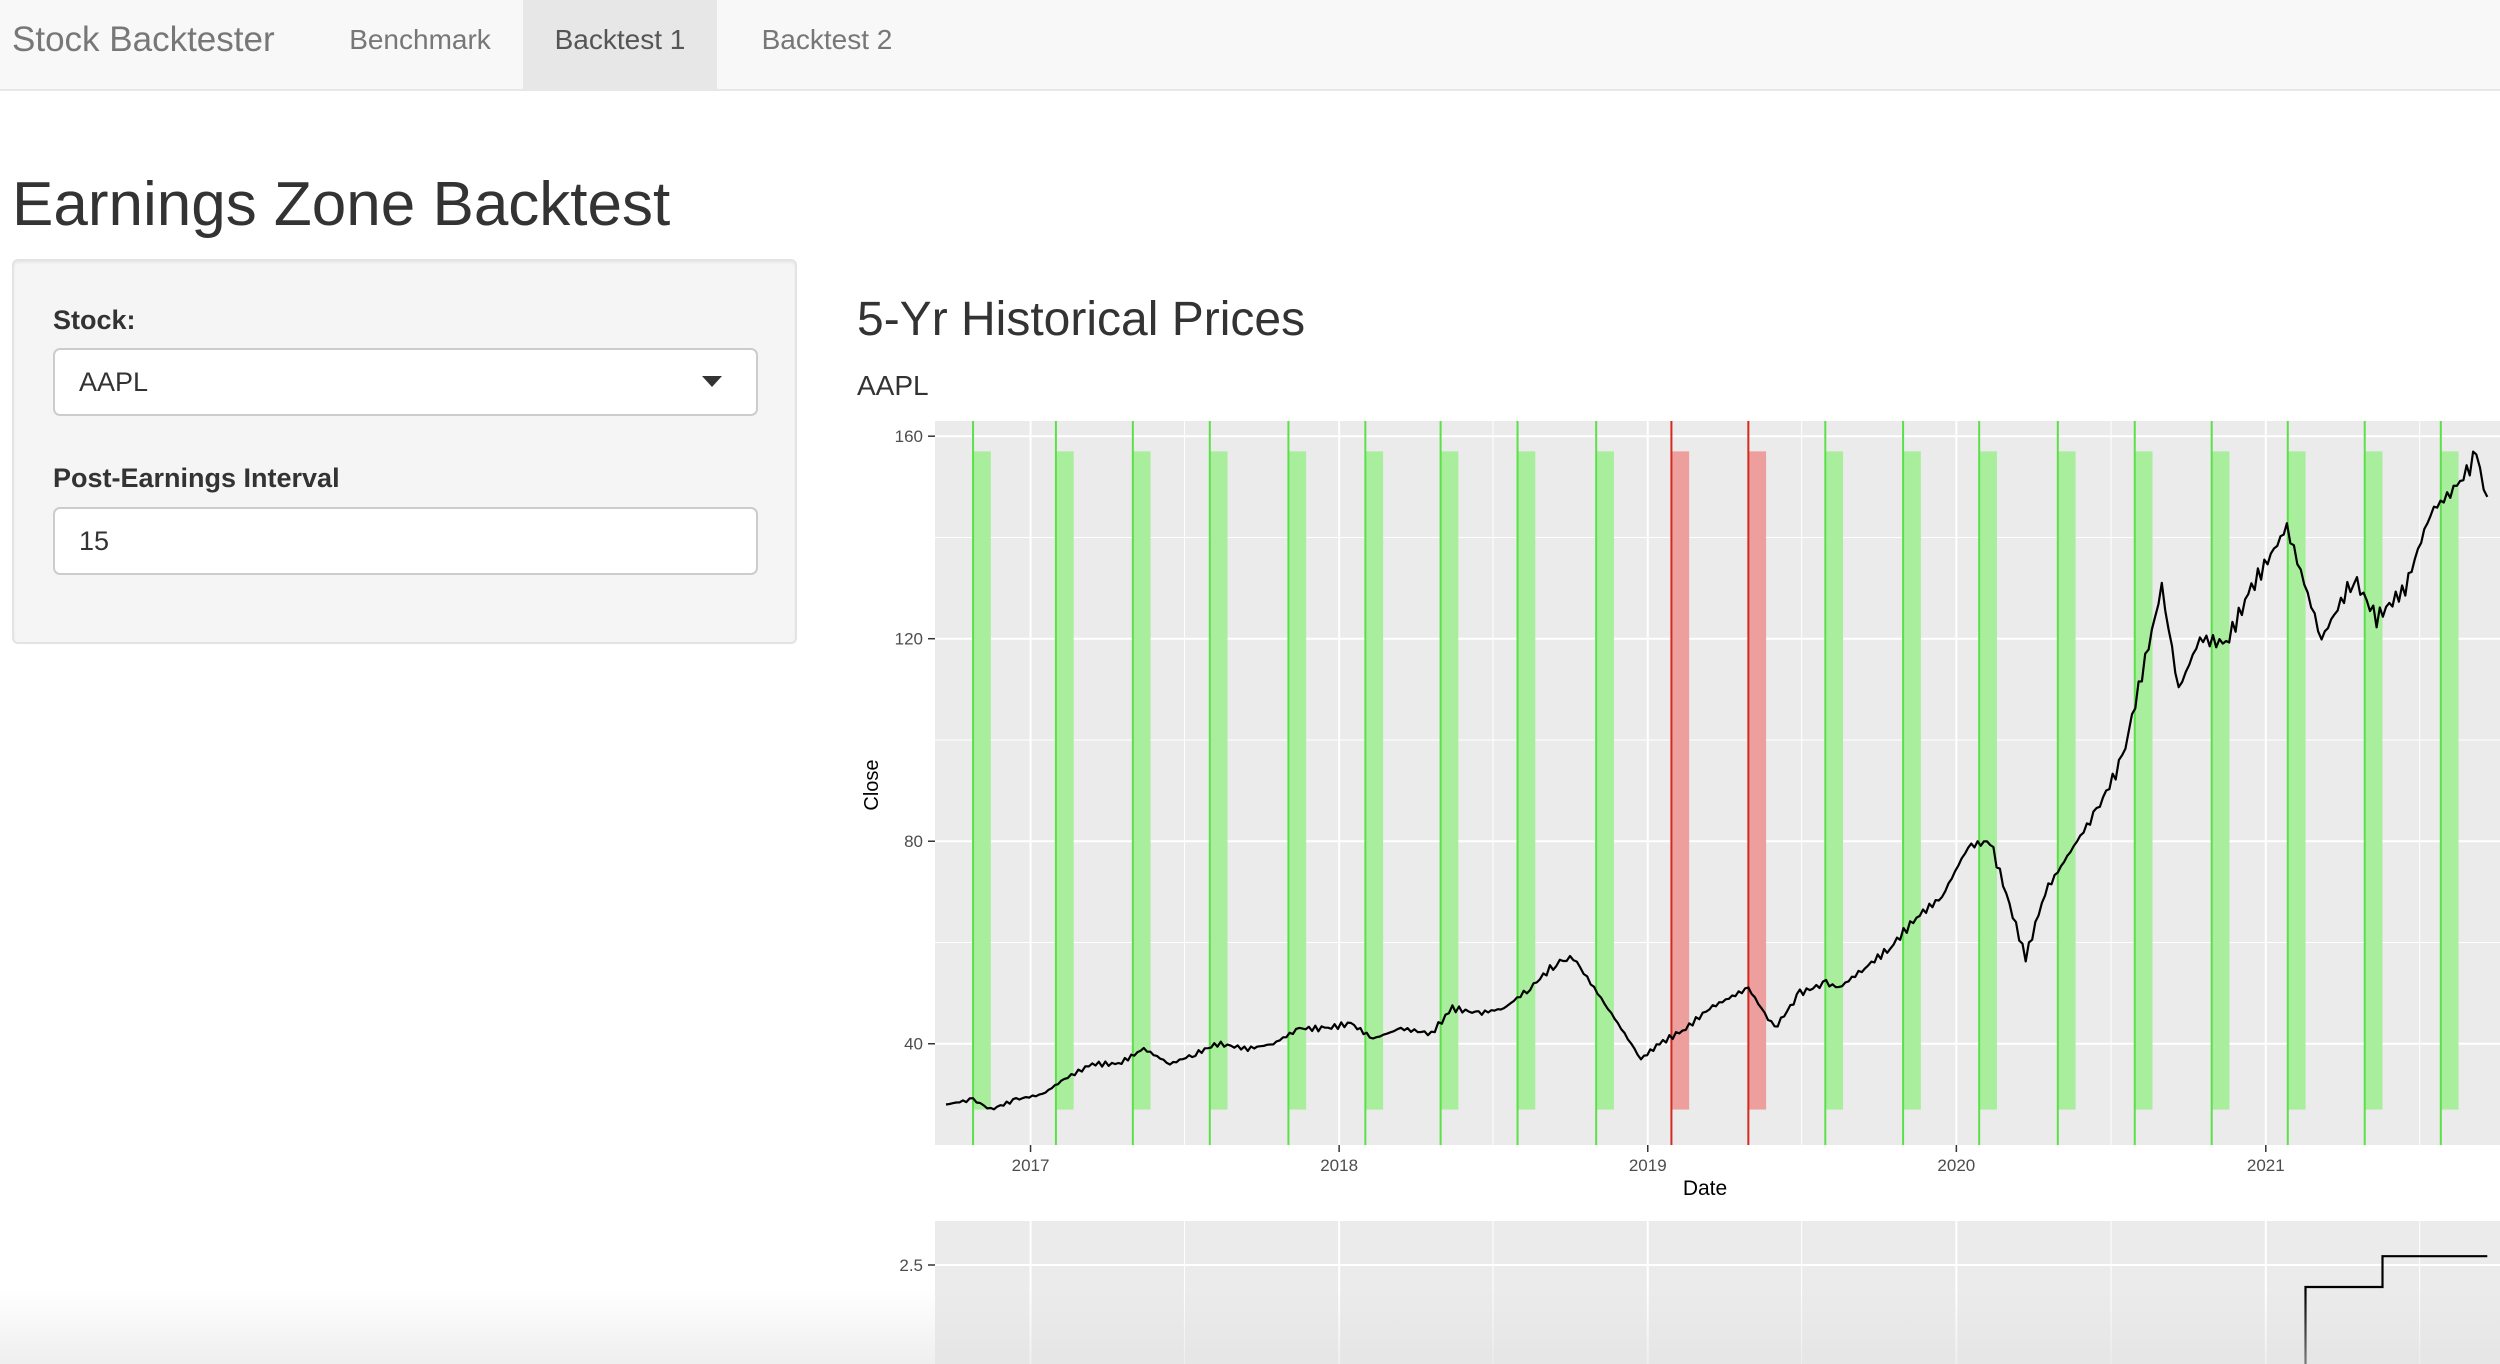  I want to click on x-tick-label: 2017, so click(1031, 1165).